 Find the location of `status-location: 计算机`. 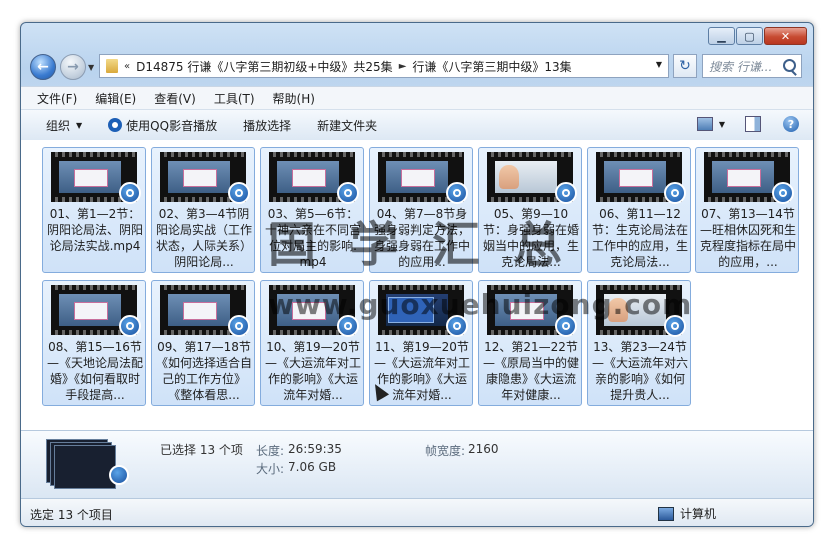

status-location: 计算机 is located at coordinates (687, 513).